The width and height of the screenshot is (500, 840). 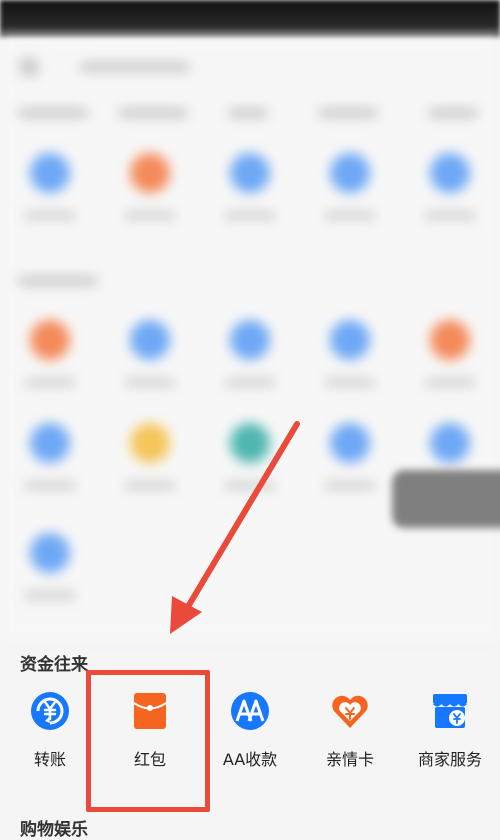 I want to click on funds-item-label: 亲情卡, so click(x=349, y=759).